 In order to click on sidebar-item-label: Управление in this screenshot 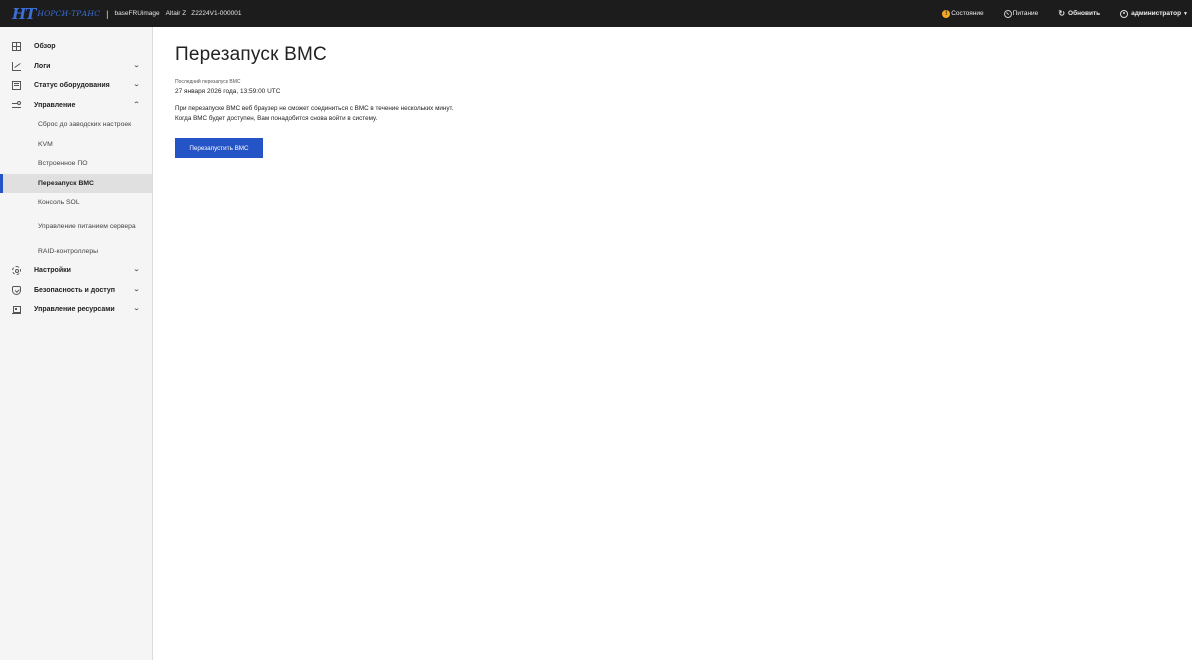, I will do `click(55, 105)`.